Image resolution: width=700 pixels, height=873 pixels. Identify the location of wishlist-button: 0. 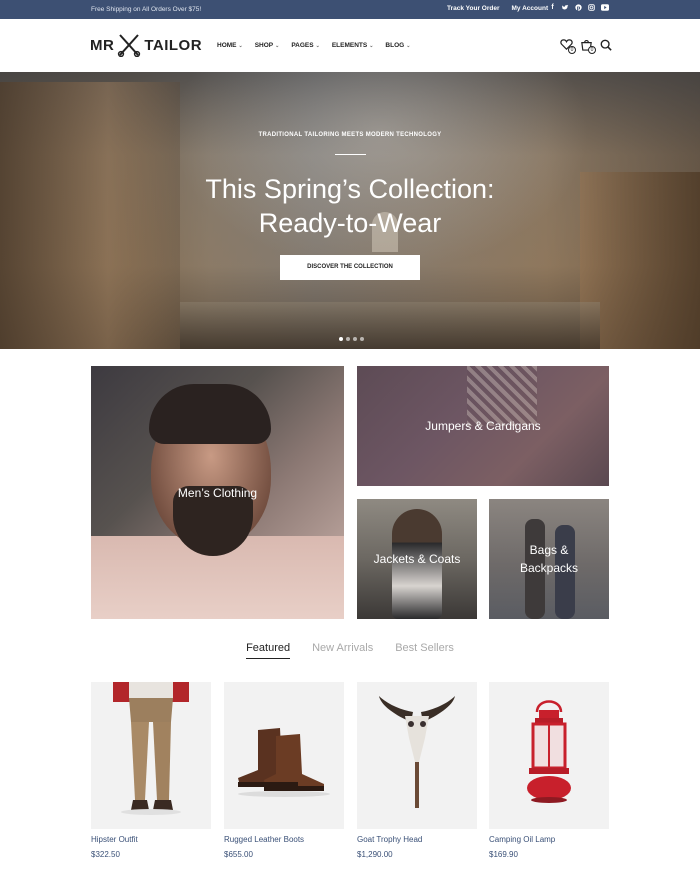
(568, 46).